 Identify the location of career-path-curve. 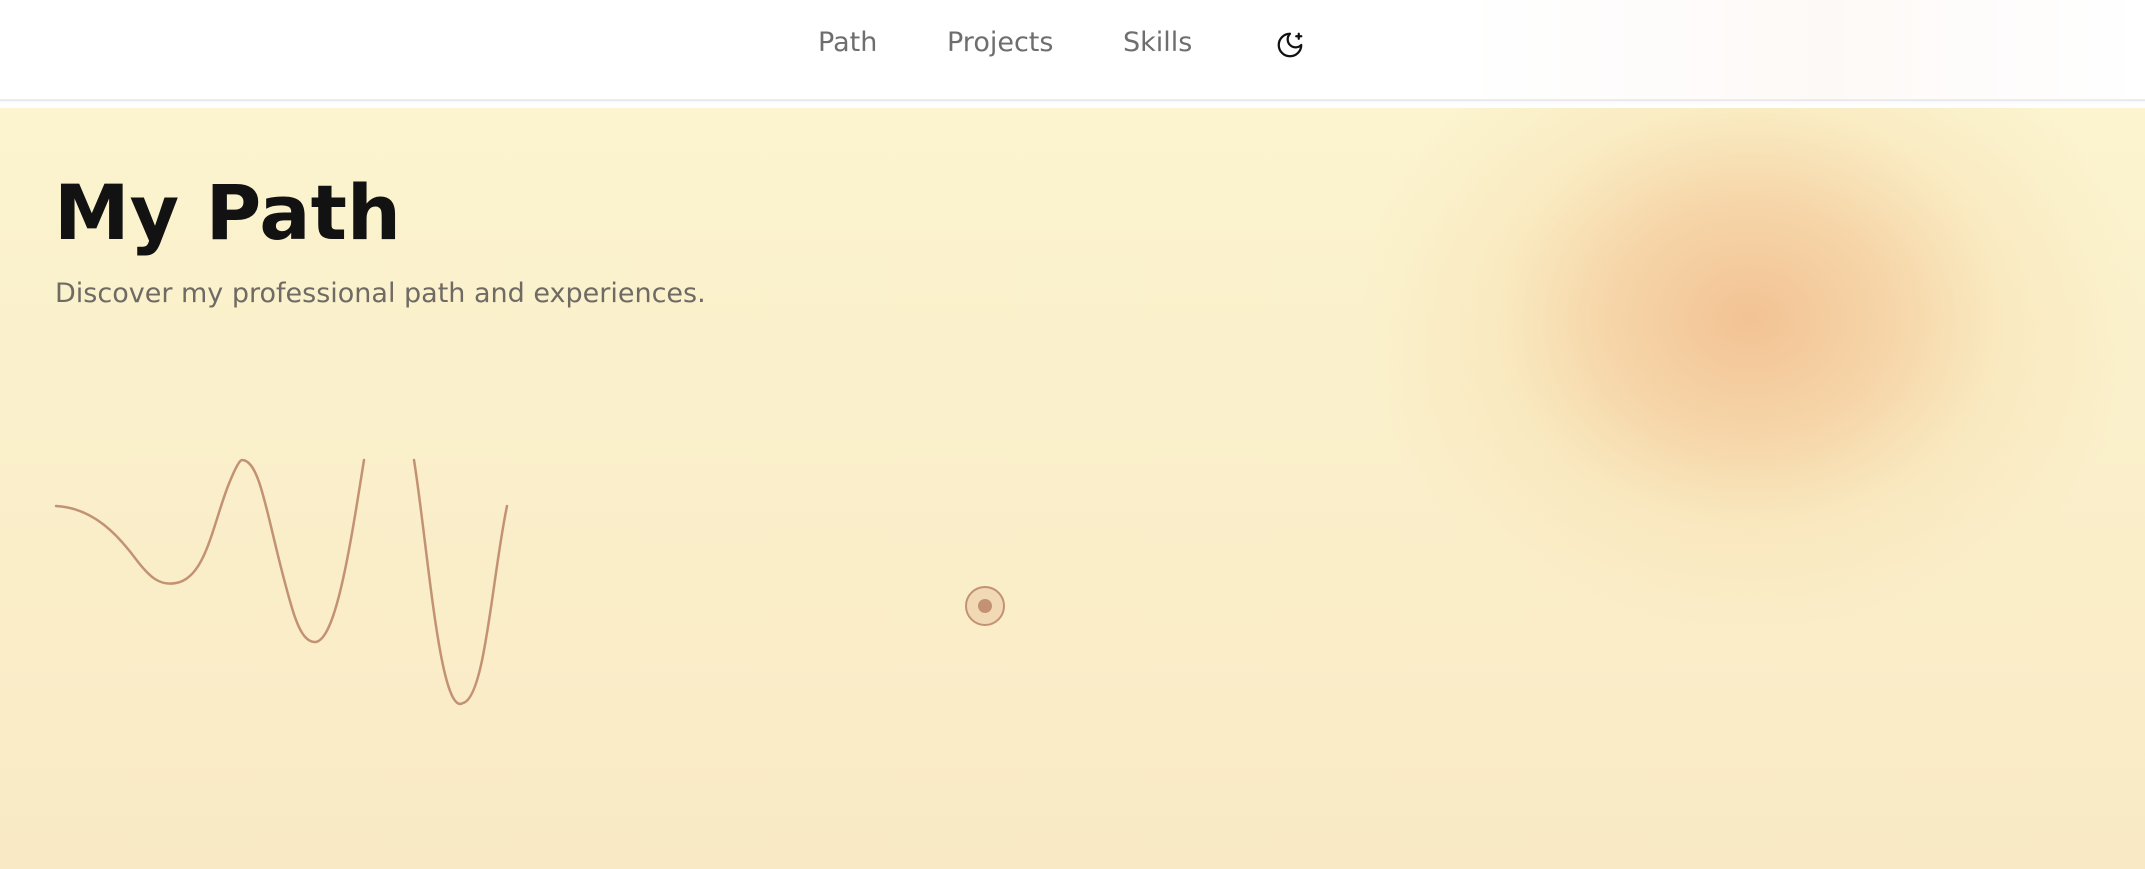
(281, 582).